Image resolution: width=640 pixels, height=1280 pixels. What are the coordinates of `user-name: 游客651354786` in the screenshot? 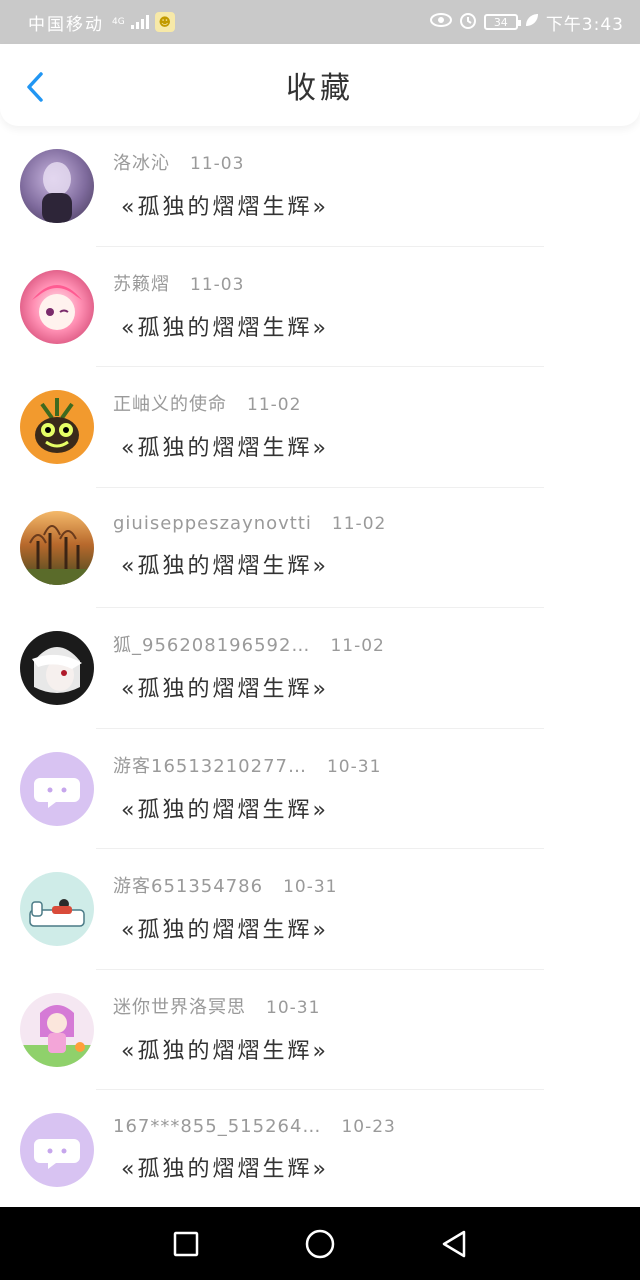 It's located at (188, 885).